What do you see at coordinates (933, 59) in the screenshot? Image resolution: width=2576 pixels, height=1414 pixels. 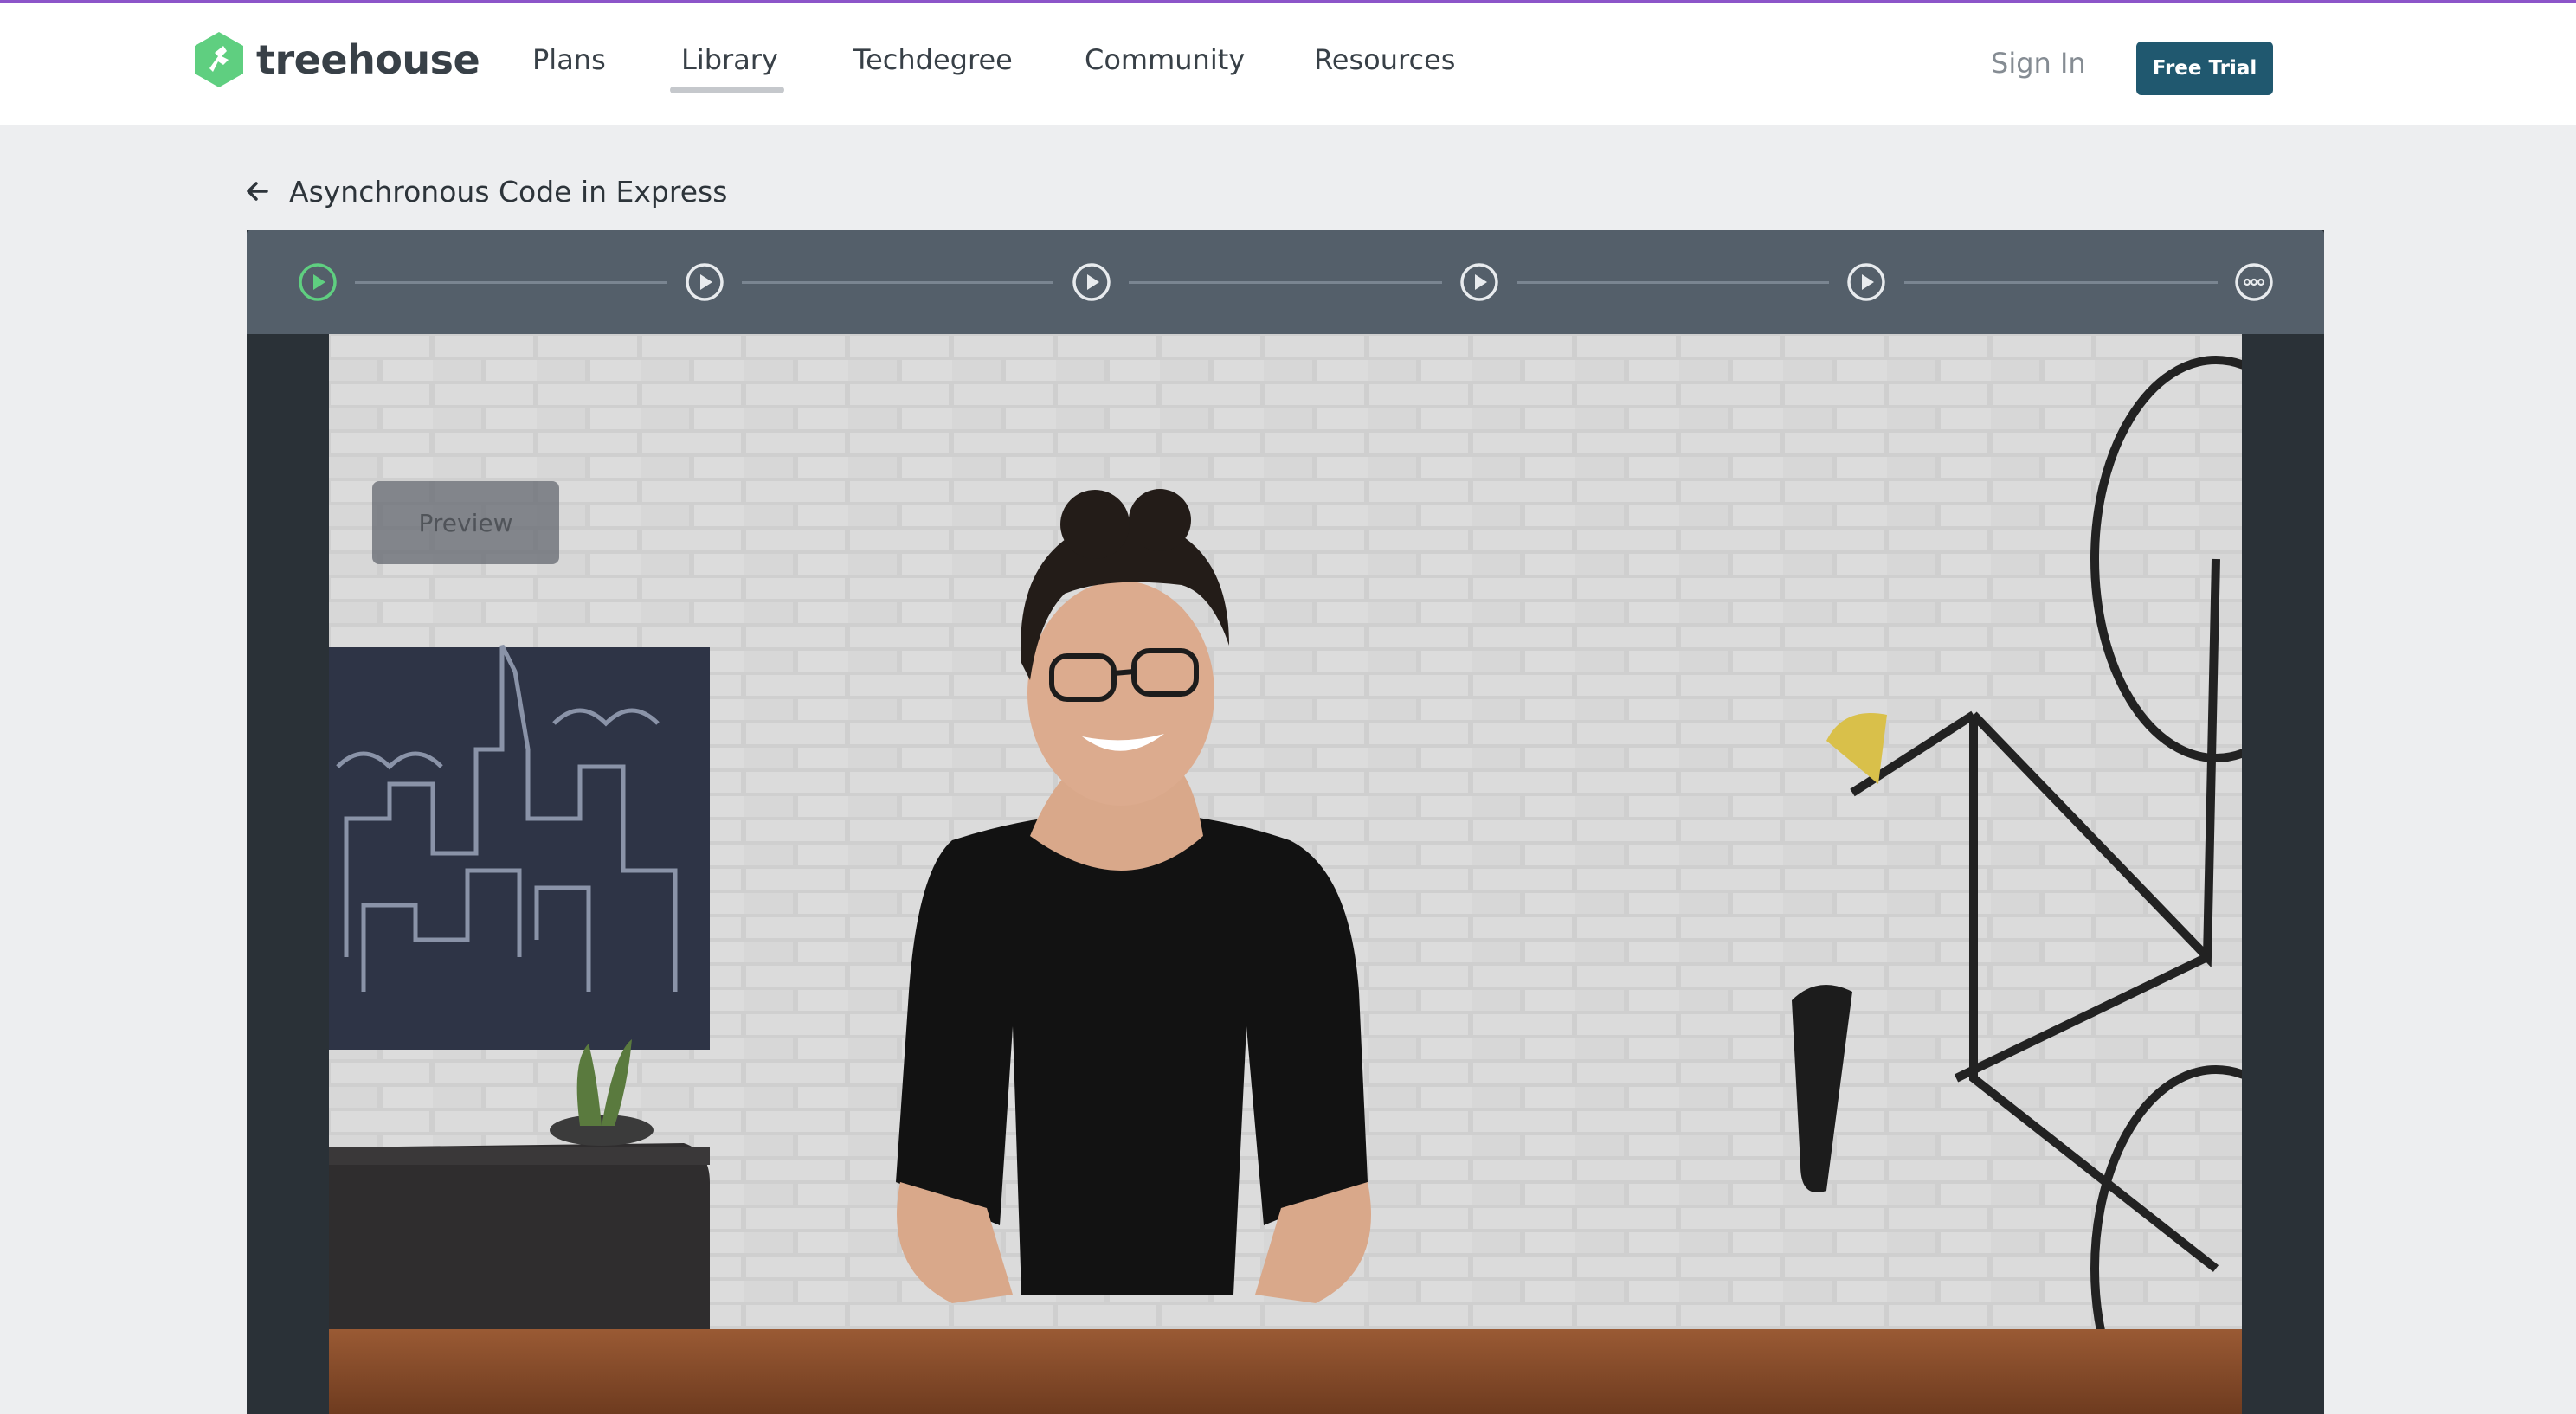 I see `nav-techdegree: Techdegree` at bounding box center [933, 59].